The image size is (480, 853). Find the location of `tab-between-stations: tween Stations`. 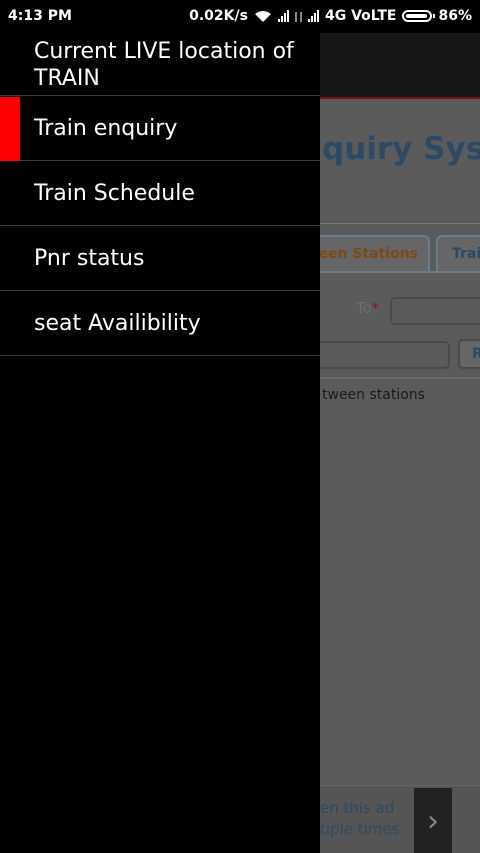

tab-between-stations: tween Stations is located at coordinates (364, 253).